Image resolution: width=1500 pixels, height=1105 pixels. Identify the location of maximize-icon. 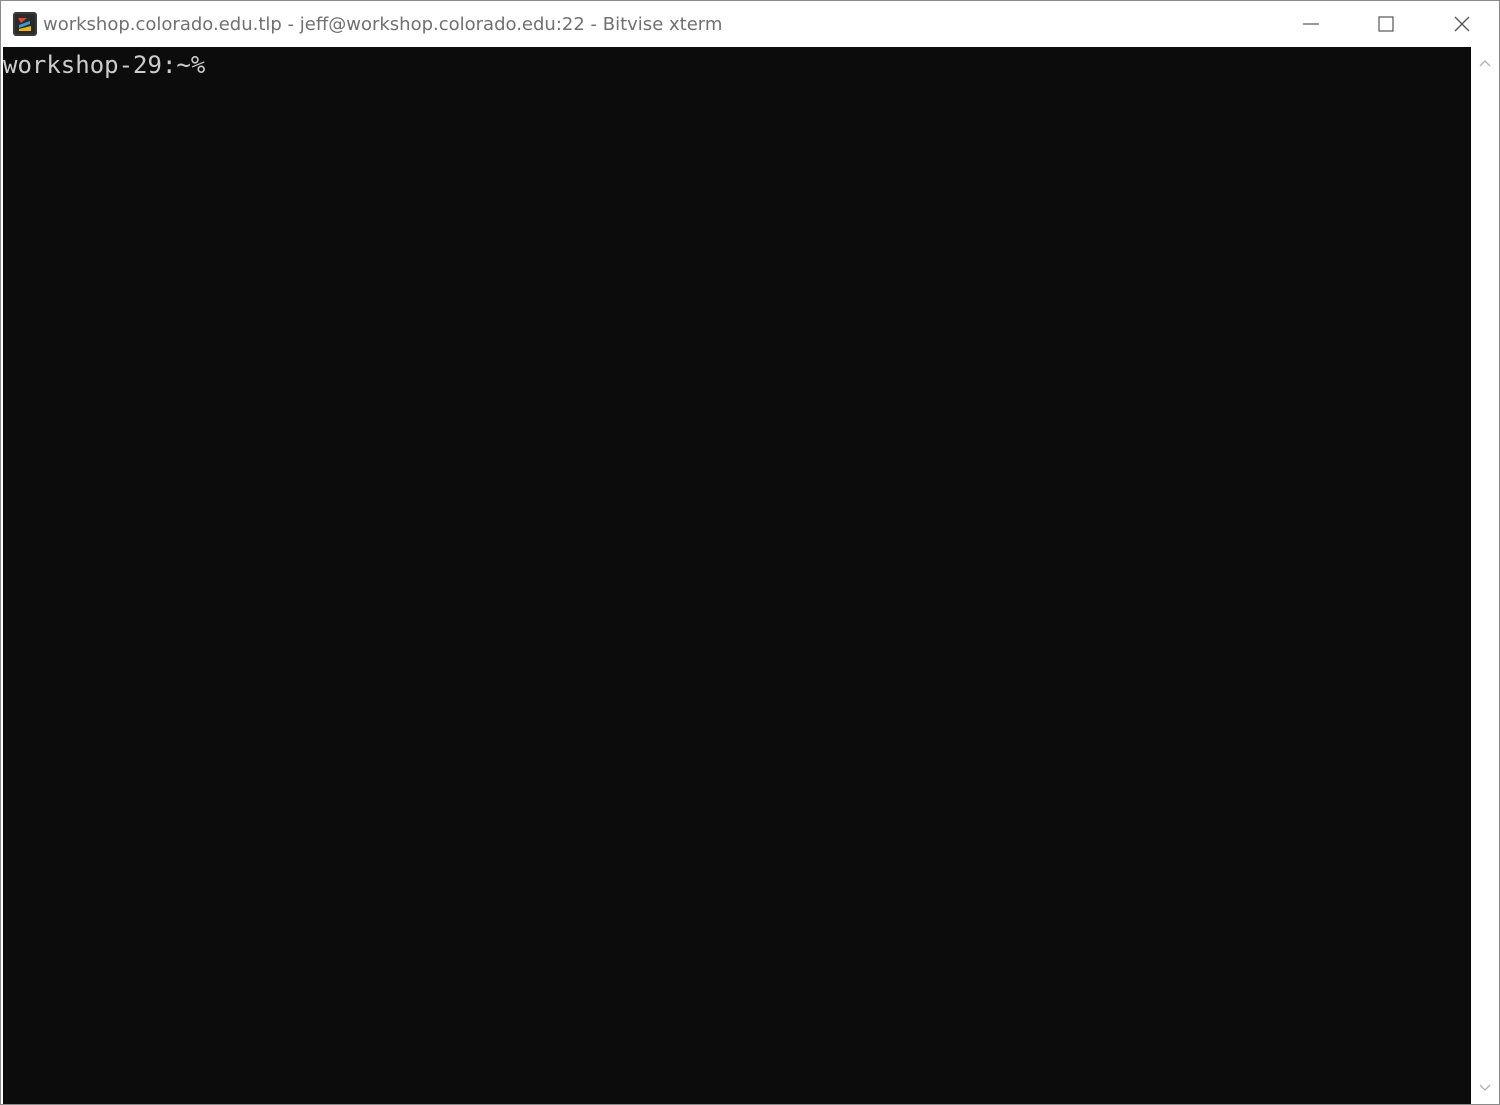
(1385, 24).